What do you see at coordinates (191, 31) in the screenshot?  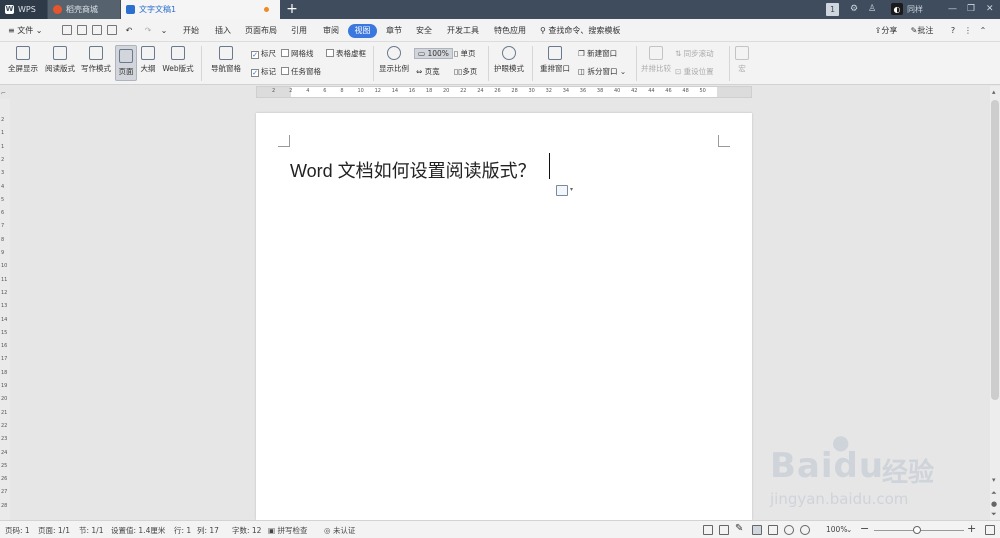 I see `menu-home: 开始` at bounding box center [191, 31].